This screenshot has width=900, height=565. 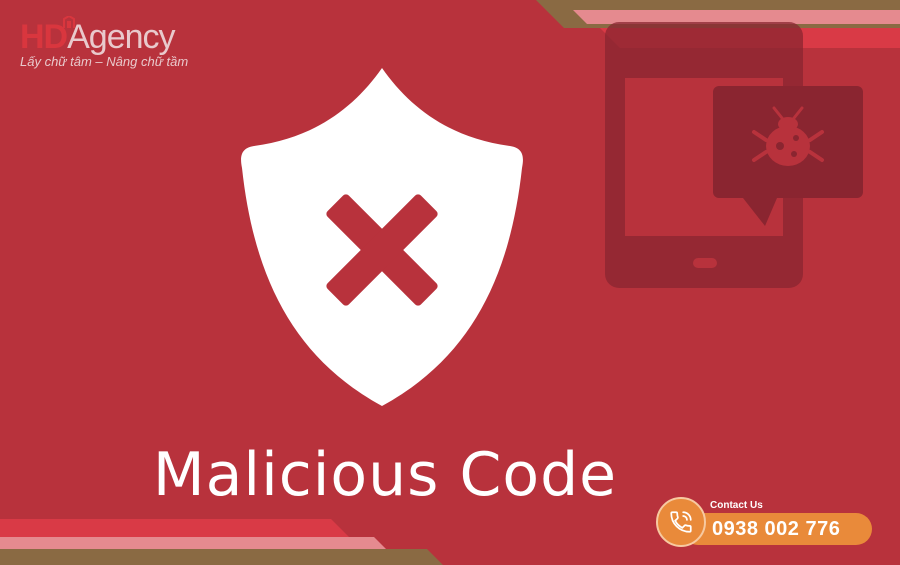 What do you see at coordinates (121, 37) in the screenshot?
I see `logo-brand-agency: Agency` at bounding box center [121, 37].